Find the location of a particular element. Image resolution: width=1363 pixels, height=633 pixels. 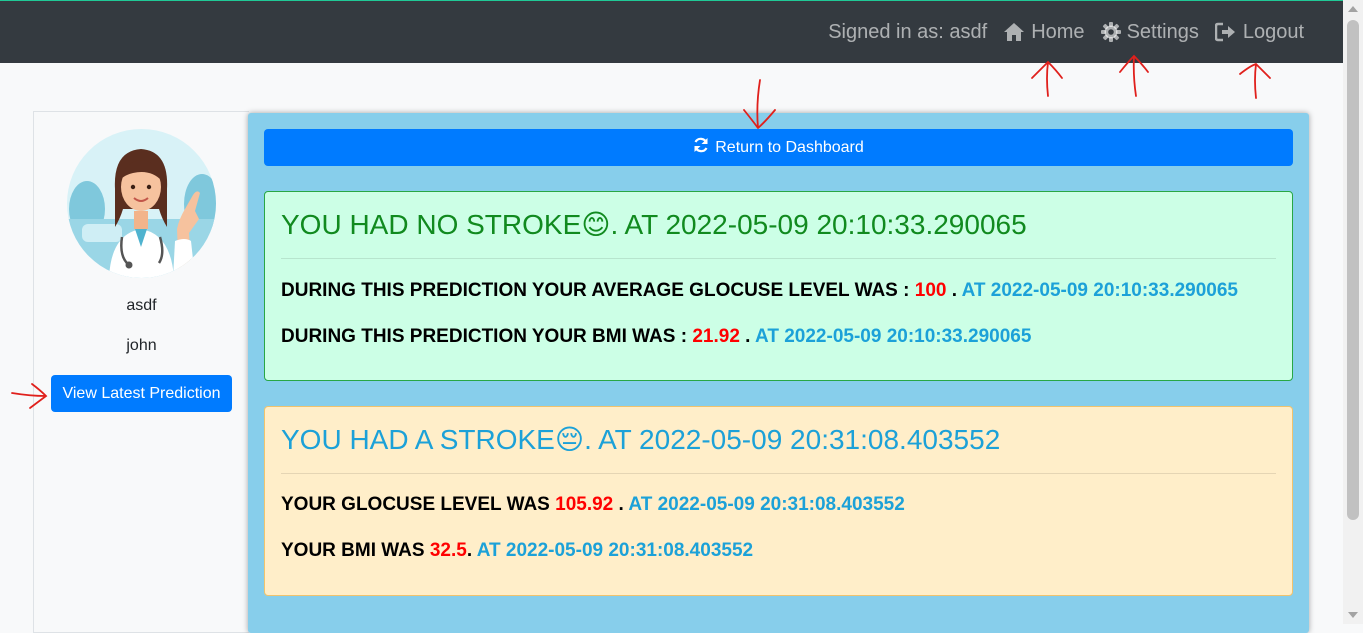

glucose-timestamp: AT 2022-05-09 20:31:08.403552 is located at coordinates (766, 504).